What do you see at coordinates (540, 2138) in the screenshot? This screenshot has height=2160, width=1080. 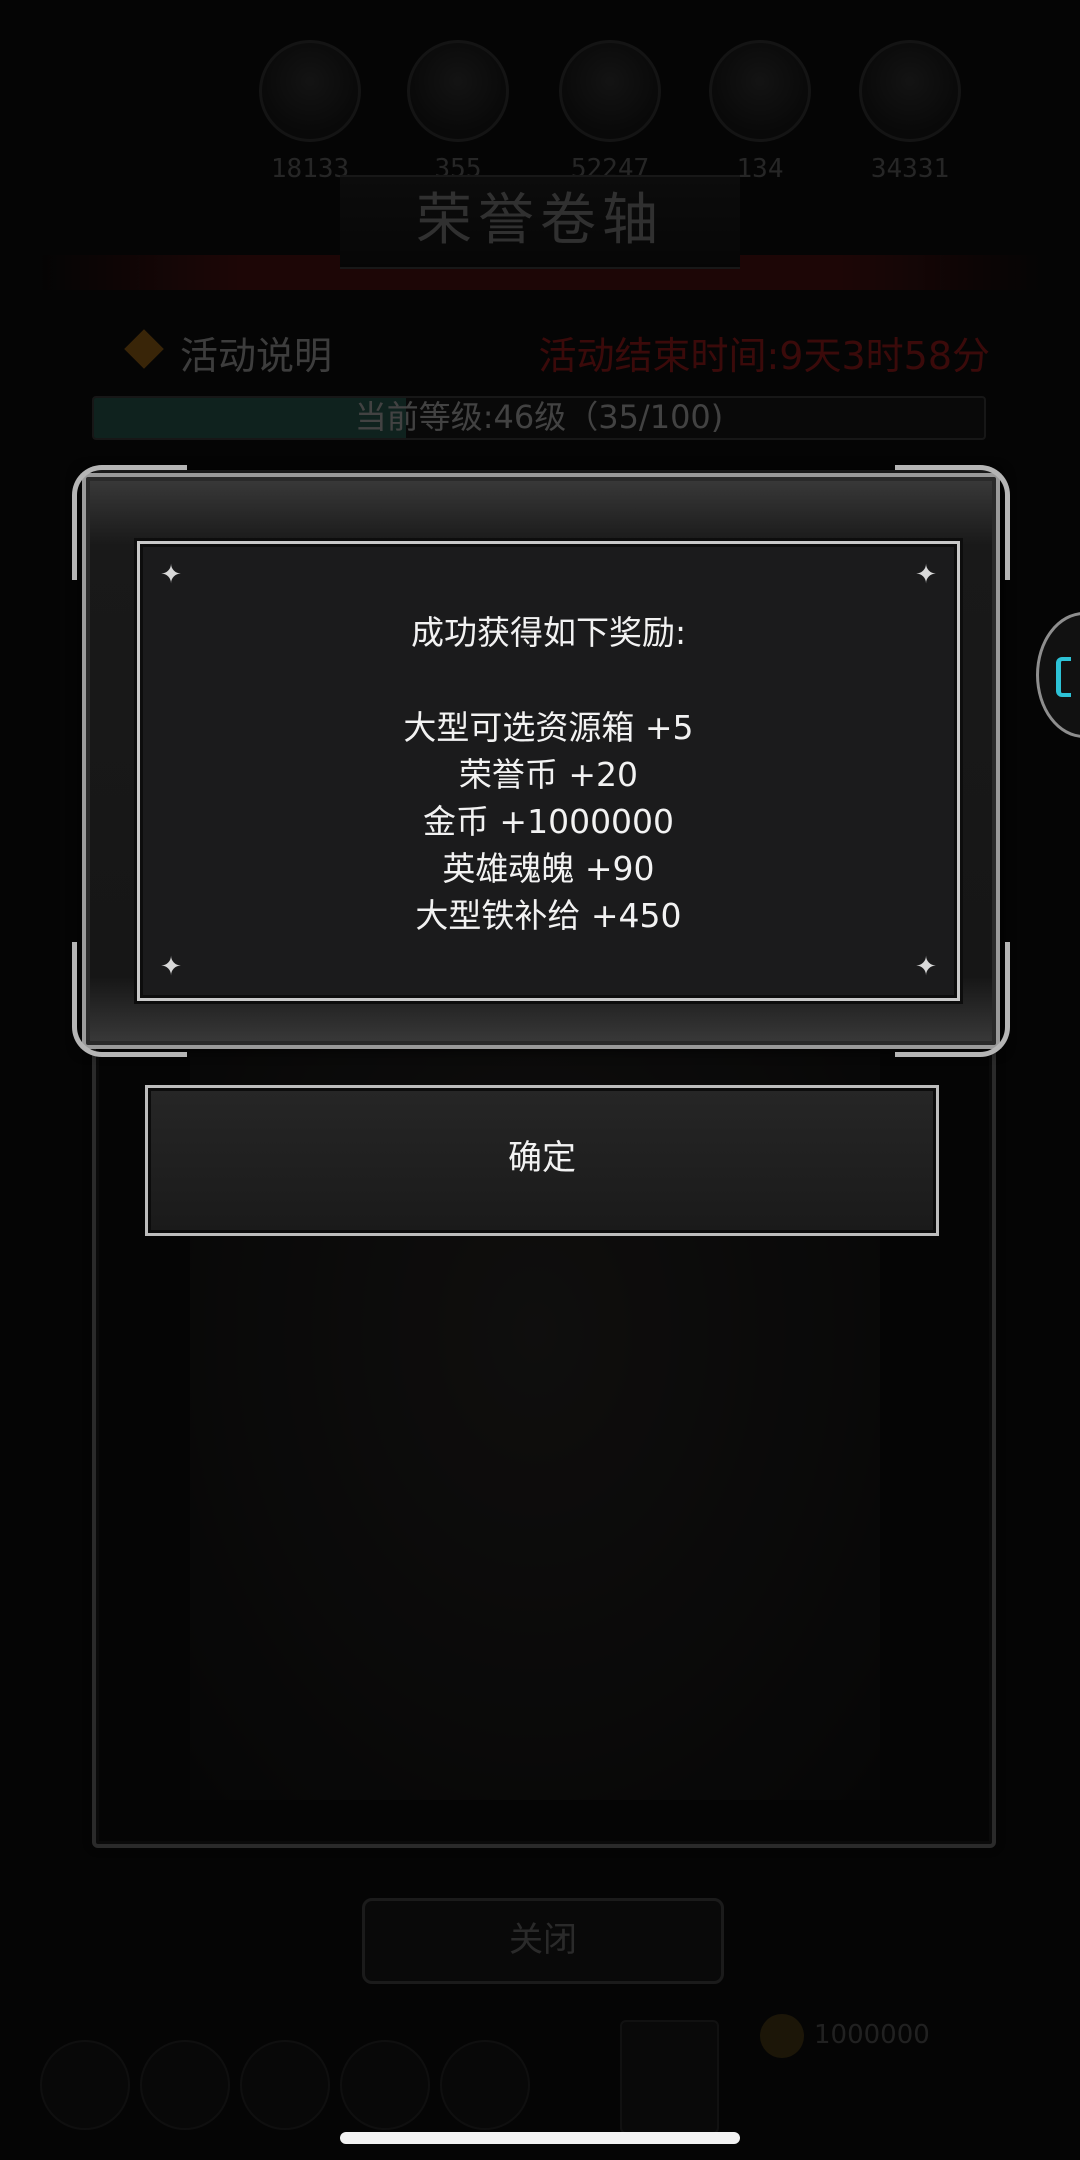 I see `home-indicator` at bounding box center [540, 2138].